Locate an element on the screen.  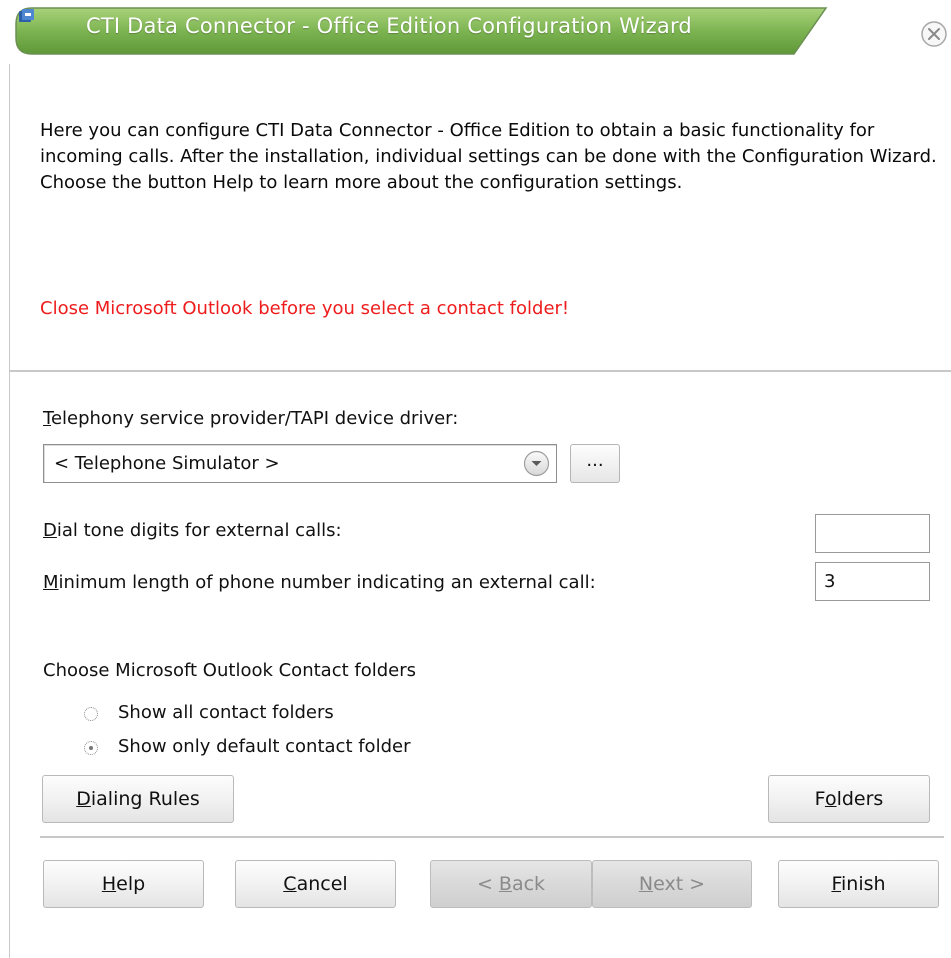
contact-folders-heading: Choose Microsoft Outlook Contact folders is located at coordinates (229, 670).